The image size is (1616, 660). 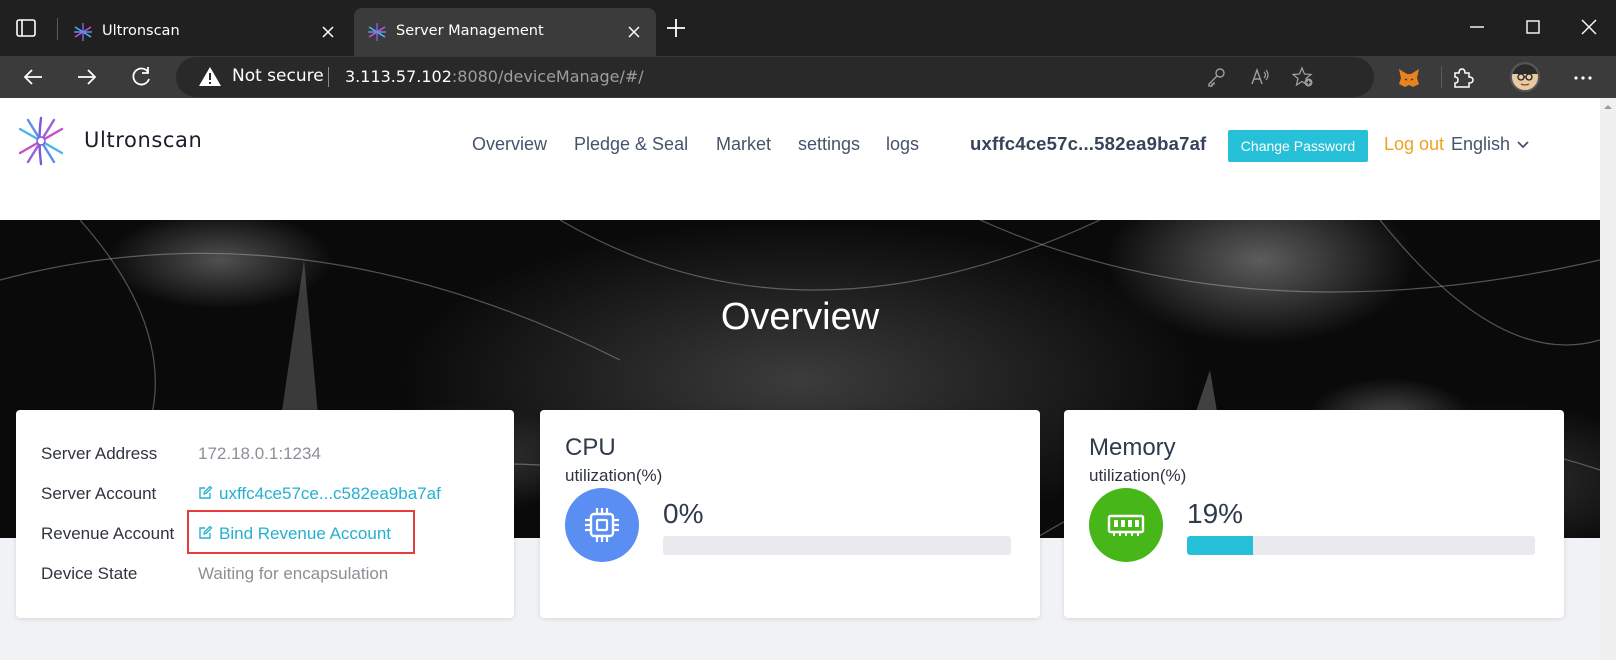 What do you see at coordinates (790, 514) in the screenshot?
I see `cpu-card: CPU utilization(%) 0%` at bounding box center [790, 514].